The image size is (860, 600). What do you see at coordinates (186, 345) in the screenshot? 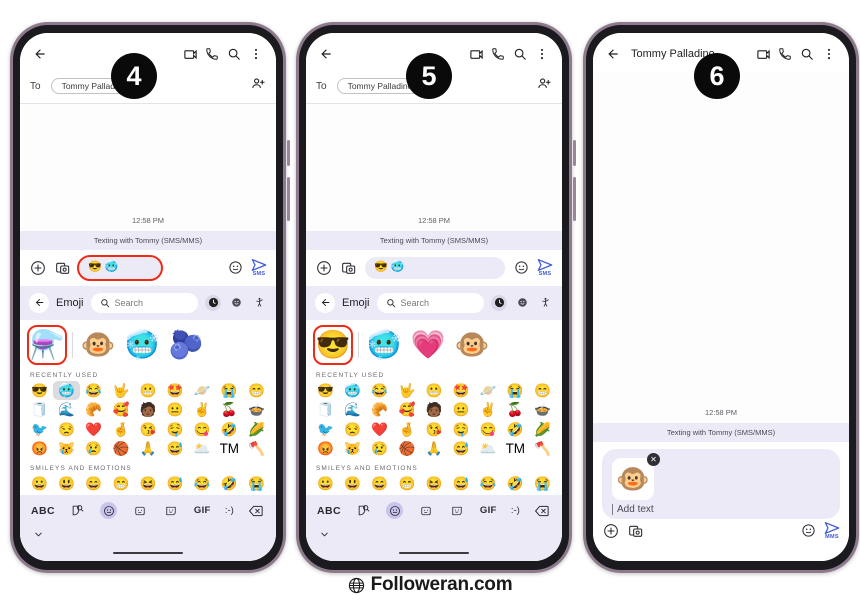
I see `suggestion-3: 🫐` at bounding box center [186, 345].